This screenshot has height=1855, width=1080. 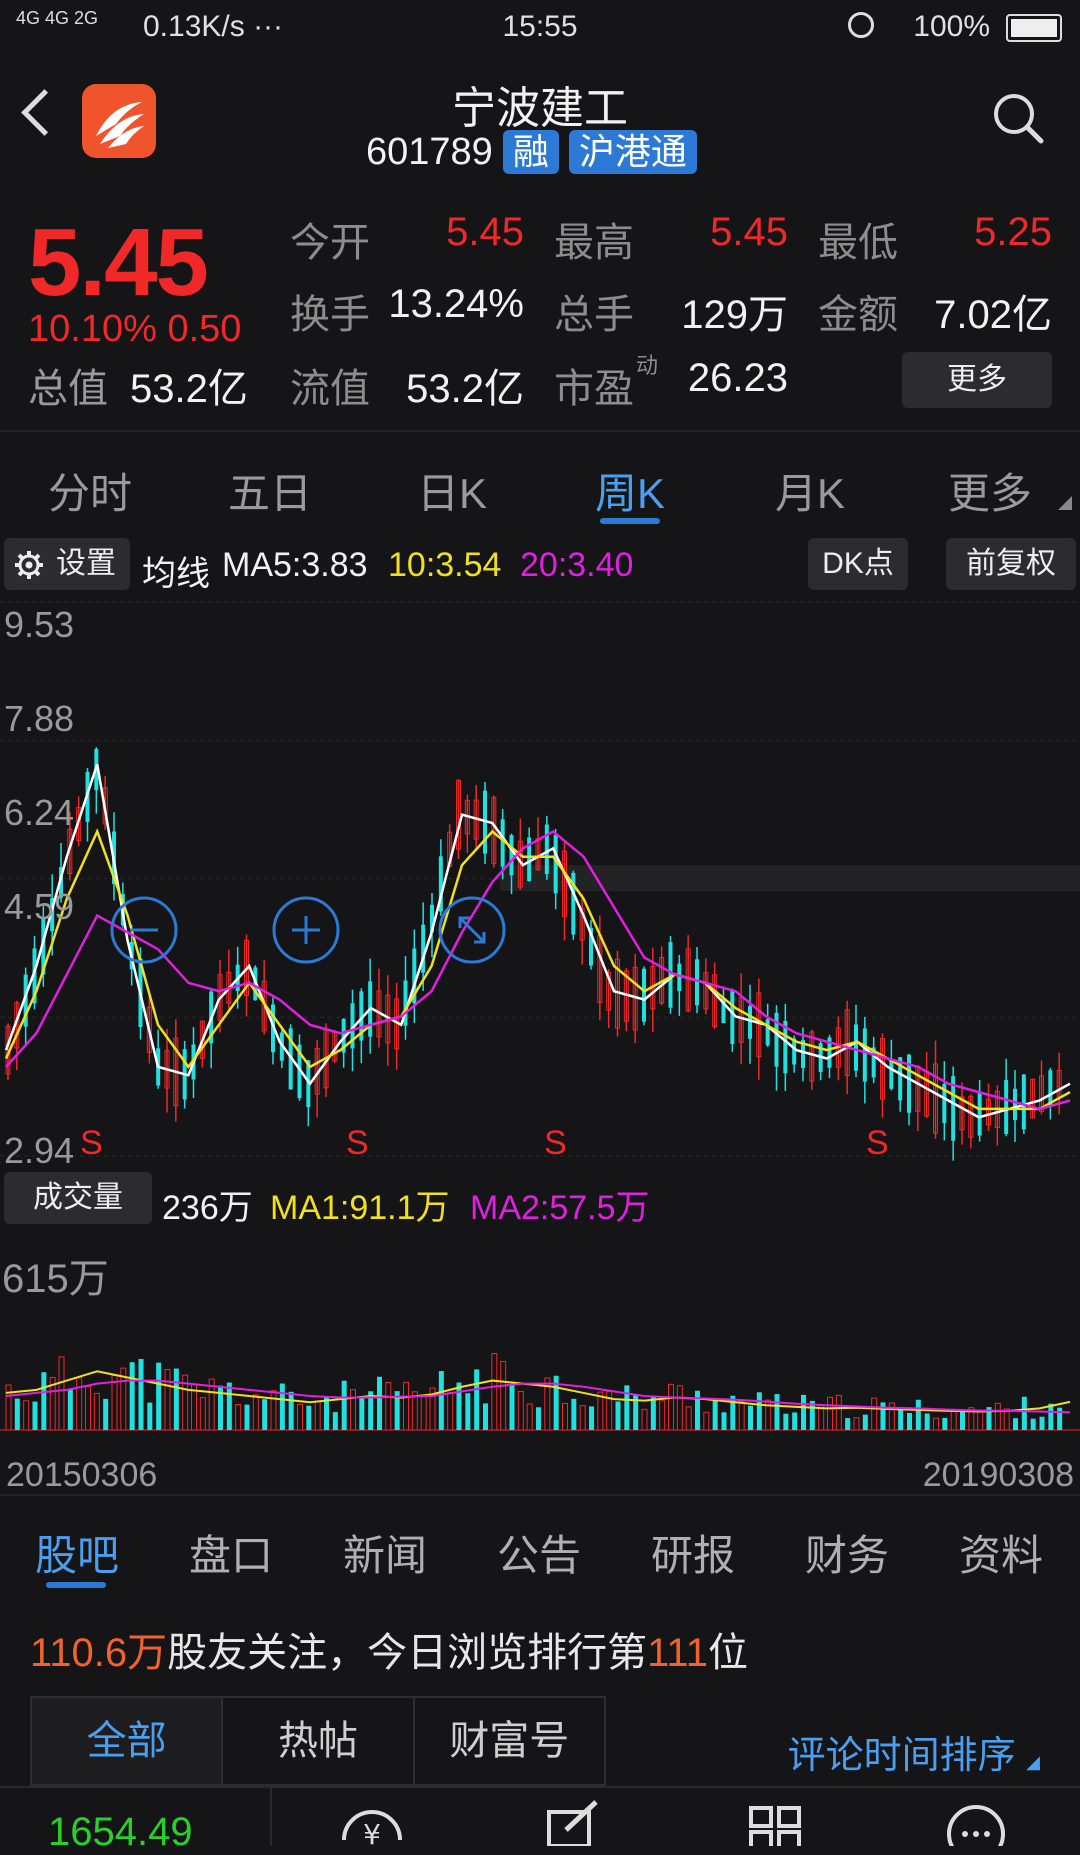 What do you see at coordinates (128, 1741) in the screenshot?
I see `filter-all: 全部` at bounding box center [128, 1741].